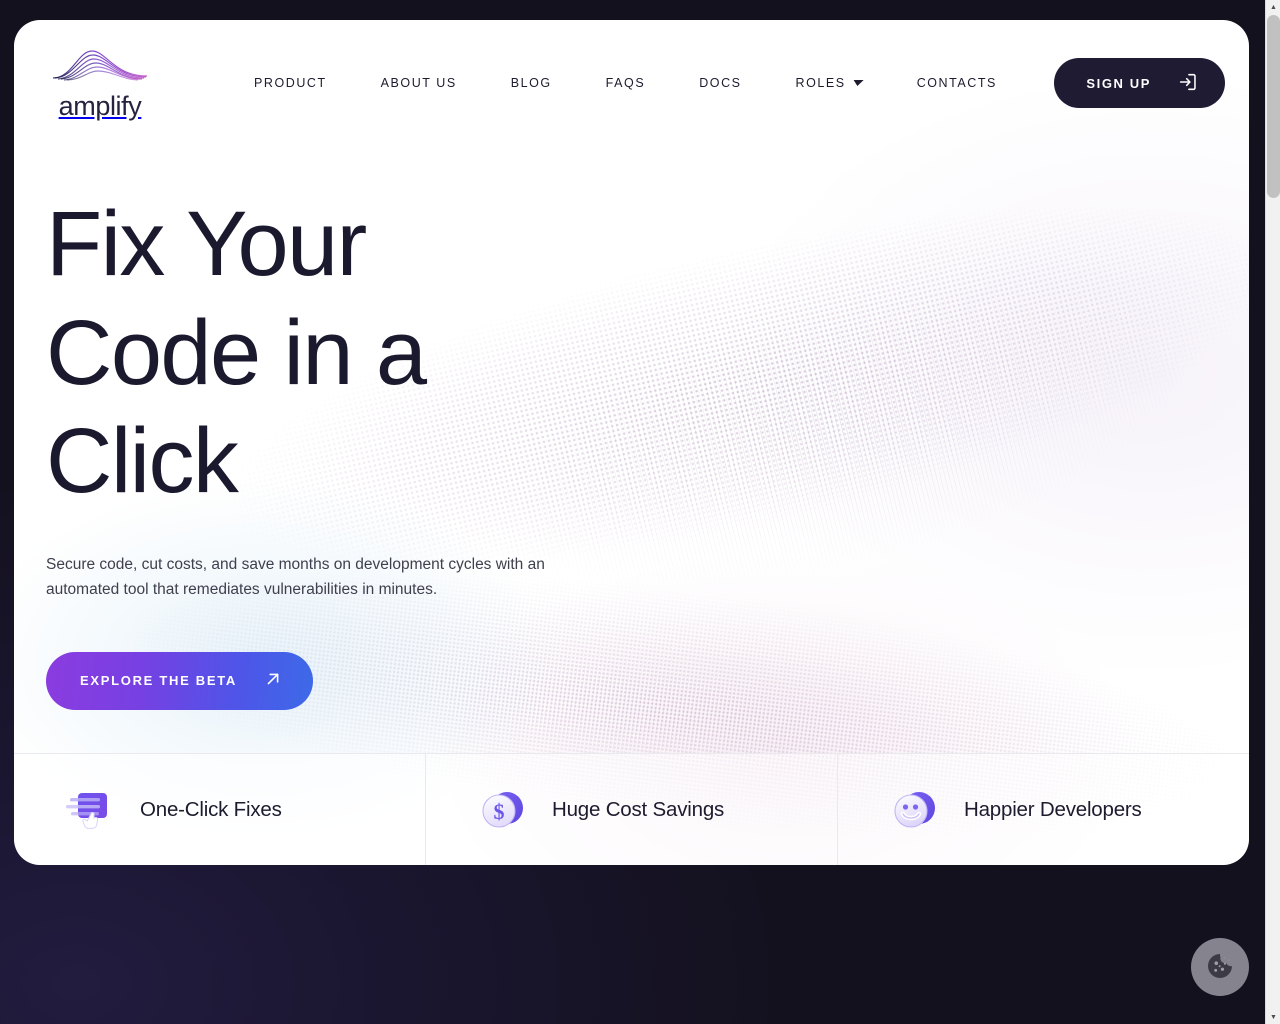 Image resolution: width=1280 pixels, height=1024 pixels. I want to click on cookie-icon, so click(1220, 967).